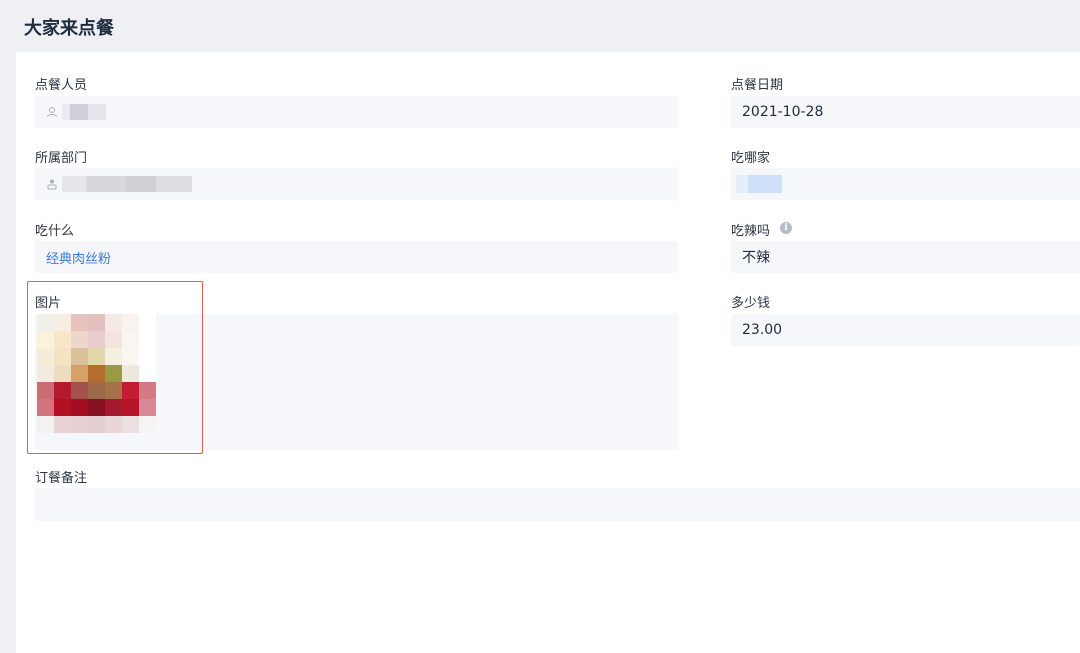 This screenshot has width=1080, height=653. Describe the element at coordinates (905, 184) in the screenshot. I see `restaurant-field` at that location.